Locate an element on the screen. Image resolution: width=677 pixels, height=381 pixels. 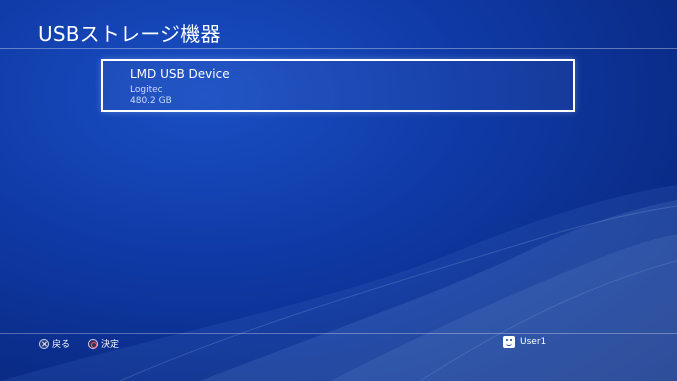
cross-button-icon is located at coordinates (44, 343).